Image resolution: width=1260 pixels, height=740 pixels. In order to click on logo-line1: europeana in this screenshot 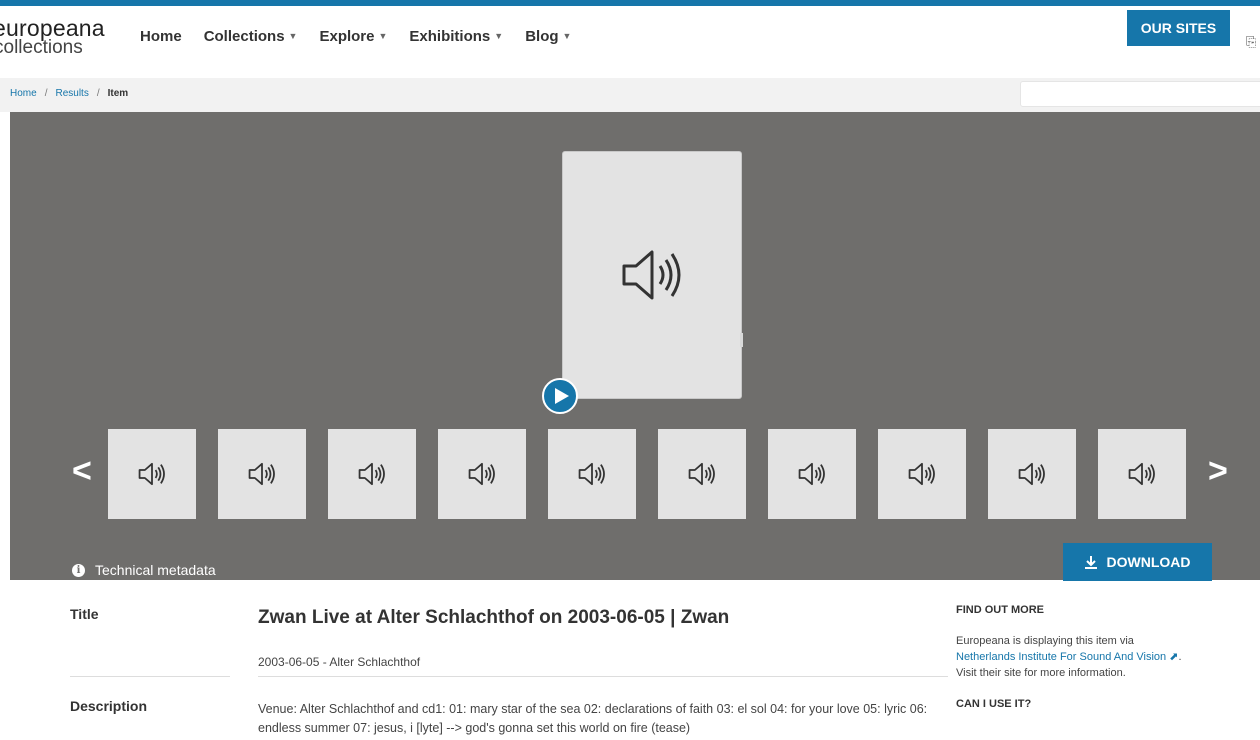, I will do `click(52, 28)`.